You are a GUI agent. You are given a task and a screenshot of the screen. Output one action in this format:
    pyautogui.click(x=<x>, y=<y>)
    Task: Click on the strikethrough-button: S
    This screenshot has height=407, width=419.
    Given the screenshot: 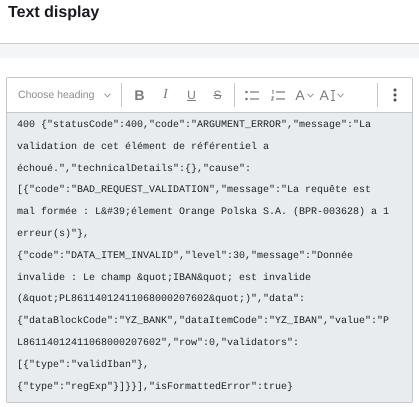 What is the action you would take?
    pyautogui.click(x=217, y=95)
    